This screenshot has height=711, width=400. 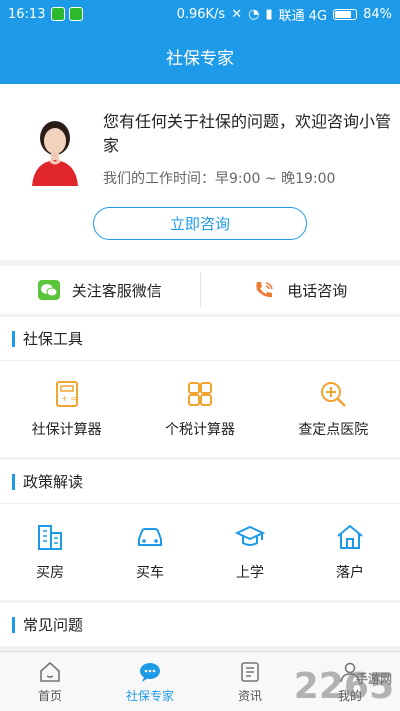 What do you see at coordinates (247, 133) in the screenshot?
I see `consult-message: 您有任何关于社保的问题，欢迎咨询小管家` at bounding box center [247, 133].